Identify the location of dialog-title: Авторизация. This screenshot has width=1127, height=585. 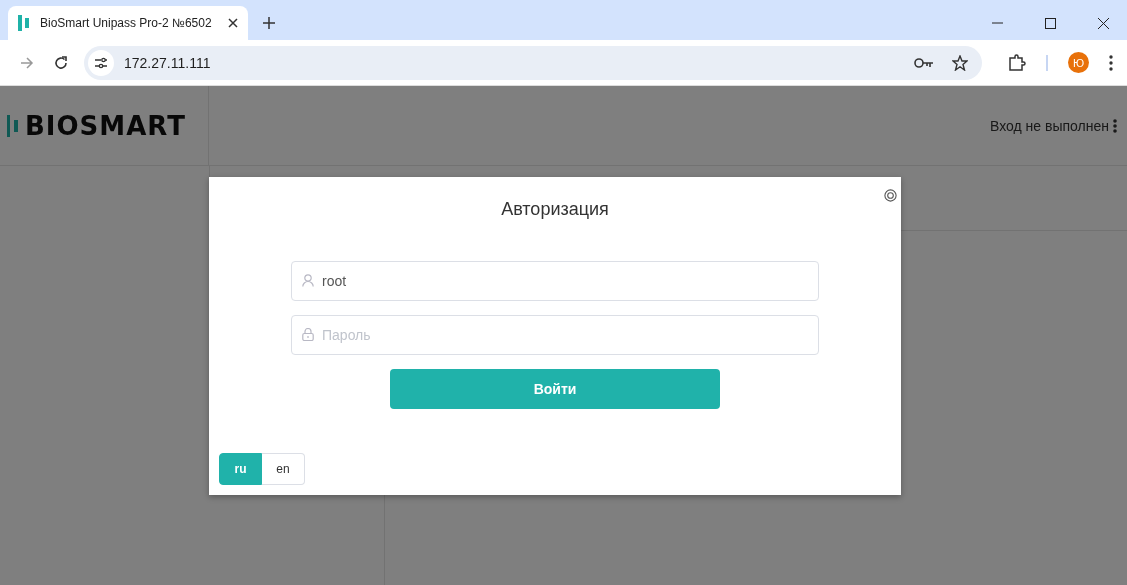
(555, 209).